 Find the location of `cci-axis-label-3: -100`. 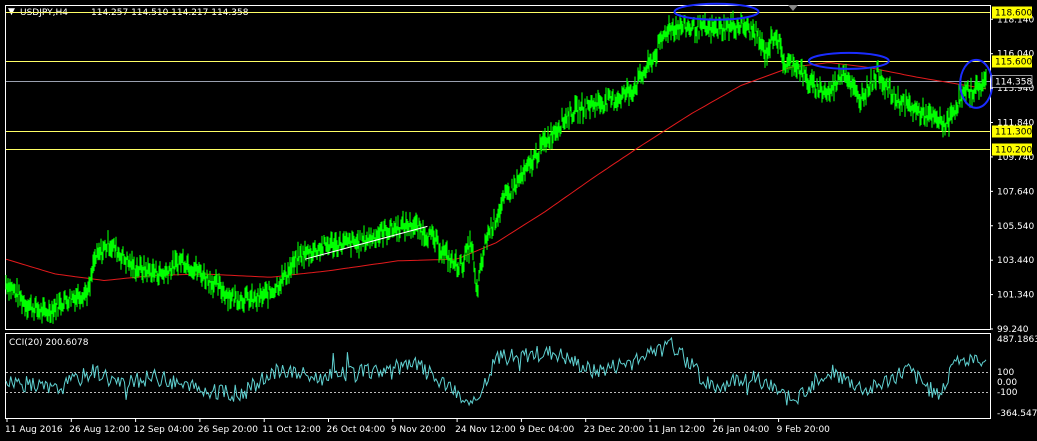

cci-axis-label-3: -100 is located at coordinates (1007, 393).